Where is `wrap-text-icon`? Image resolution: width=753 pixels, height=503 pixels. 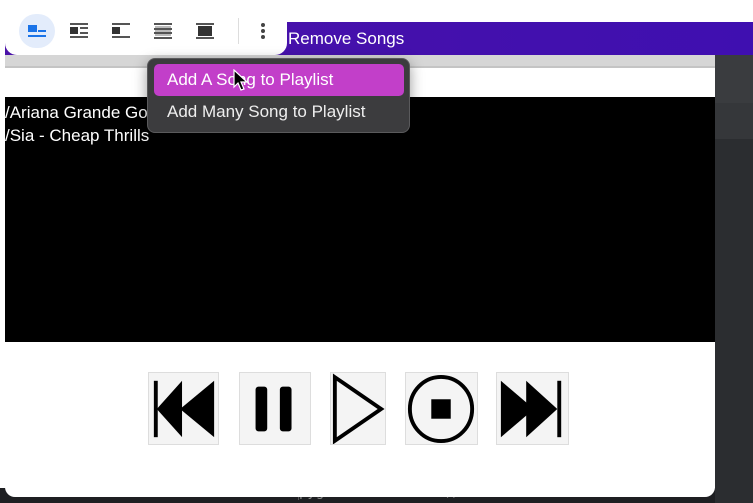
wrap-text-icon is located at coordinates (79, 30).